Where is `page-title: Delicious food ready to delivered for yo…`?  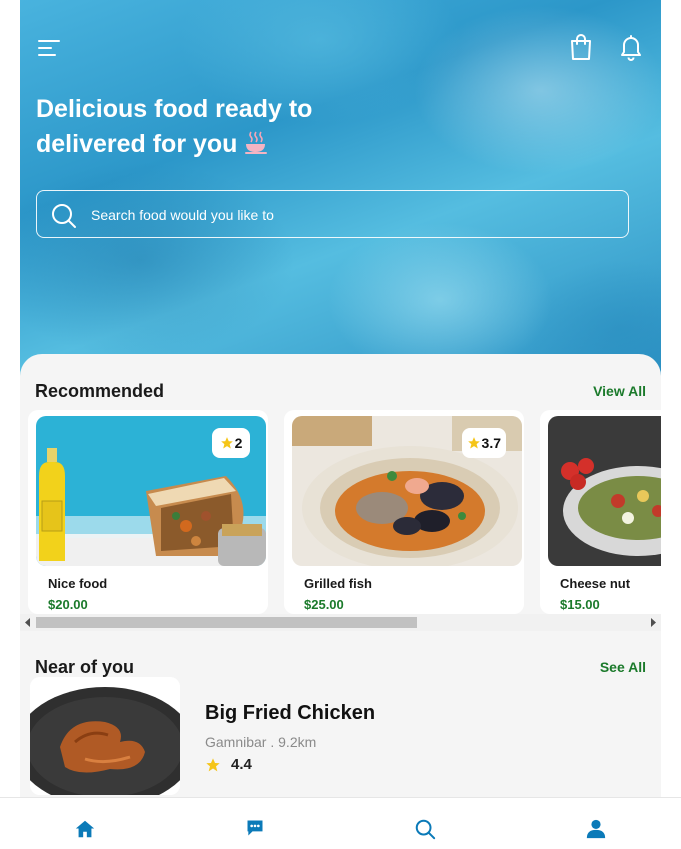 page-title: Delicious food ready to delivered for yo… is located at coordinates (216, 127).